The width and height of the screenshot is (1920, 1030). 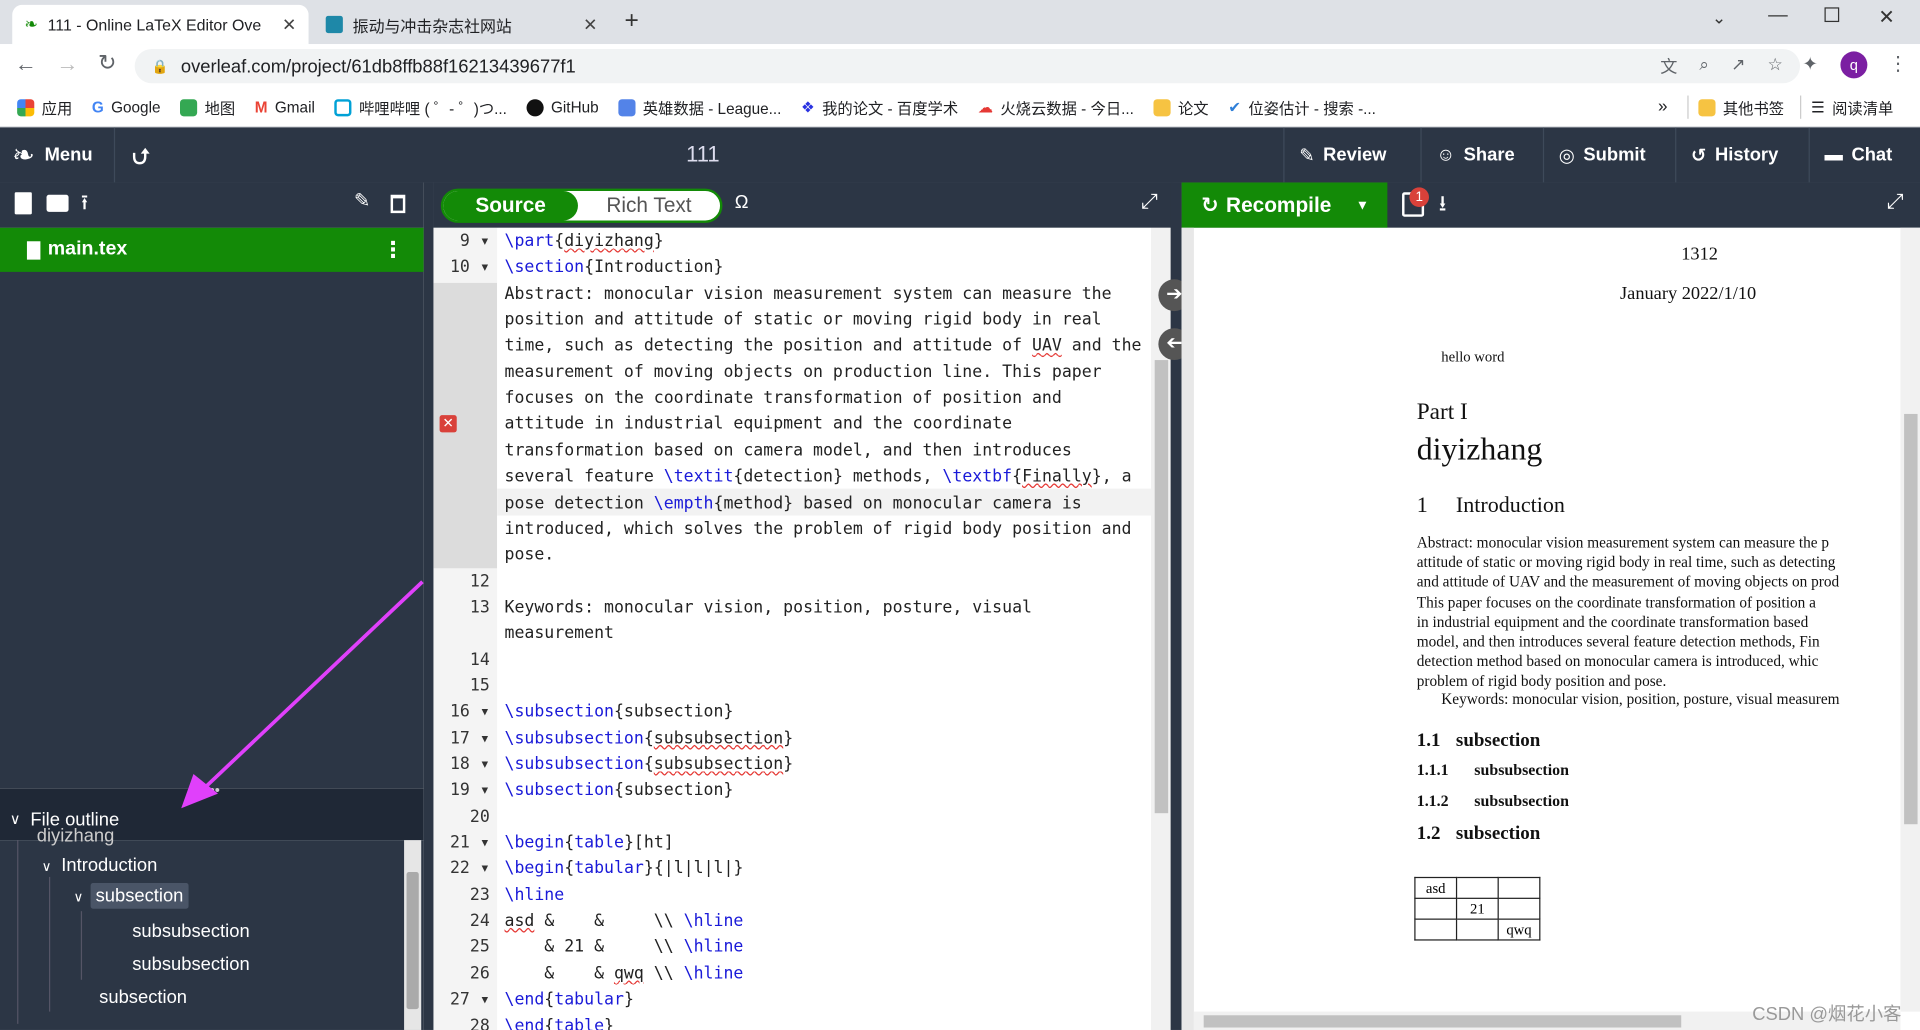 I want to click on bookmark-google: G Google, so click(x=126, y=107).